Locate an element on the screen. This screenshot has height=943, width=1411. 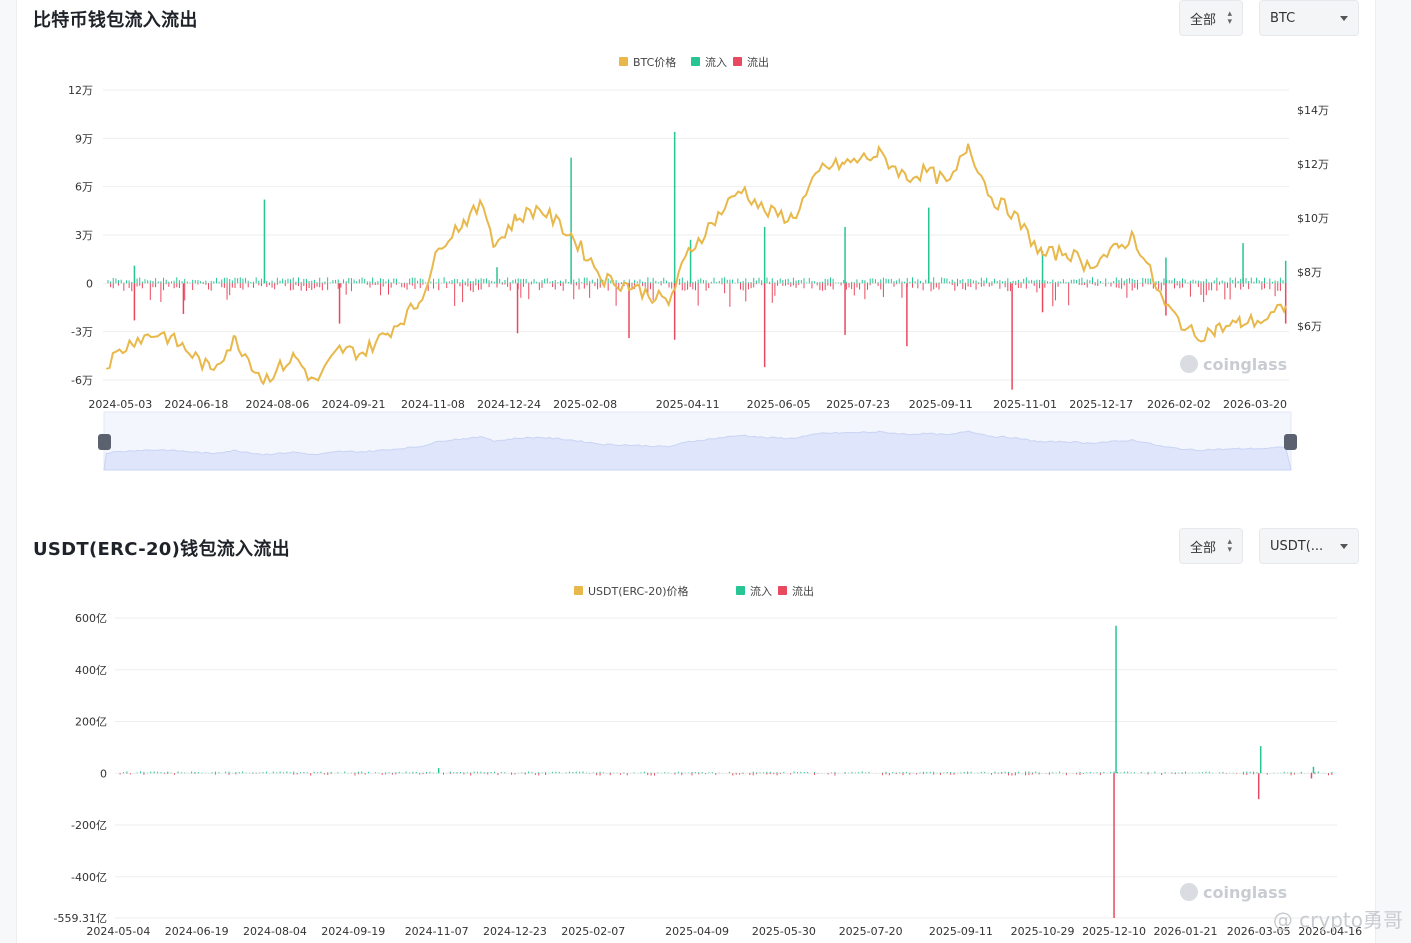
y-tick-label: 600亿 is located at coordinates (91, 618).